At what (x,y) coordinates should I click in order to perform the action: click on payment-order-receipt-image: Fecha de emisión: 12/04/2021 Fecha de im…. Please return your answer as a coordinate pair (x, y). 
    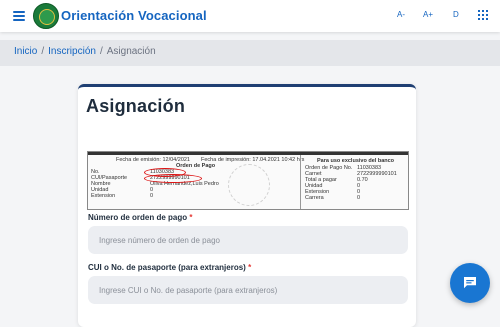
    Looking at the image, I should click on (248, 180).